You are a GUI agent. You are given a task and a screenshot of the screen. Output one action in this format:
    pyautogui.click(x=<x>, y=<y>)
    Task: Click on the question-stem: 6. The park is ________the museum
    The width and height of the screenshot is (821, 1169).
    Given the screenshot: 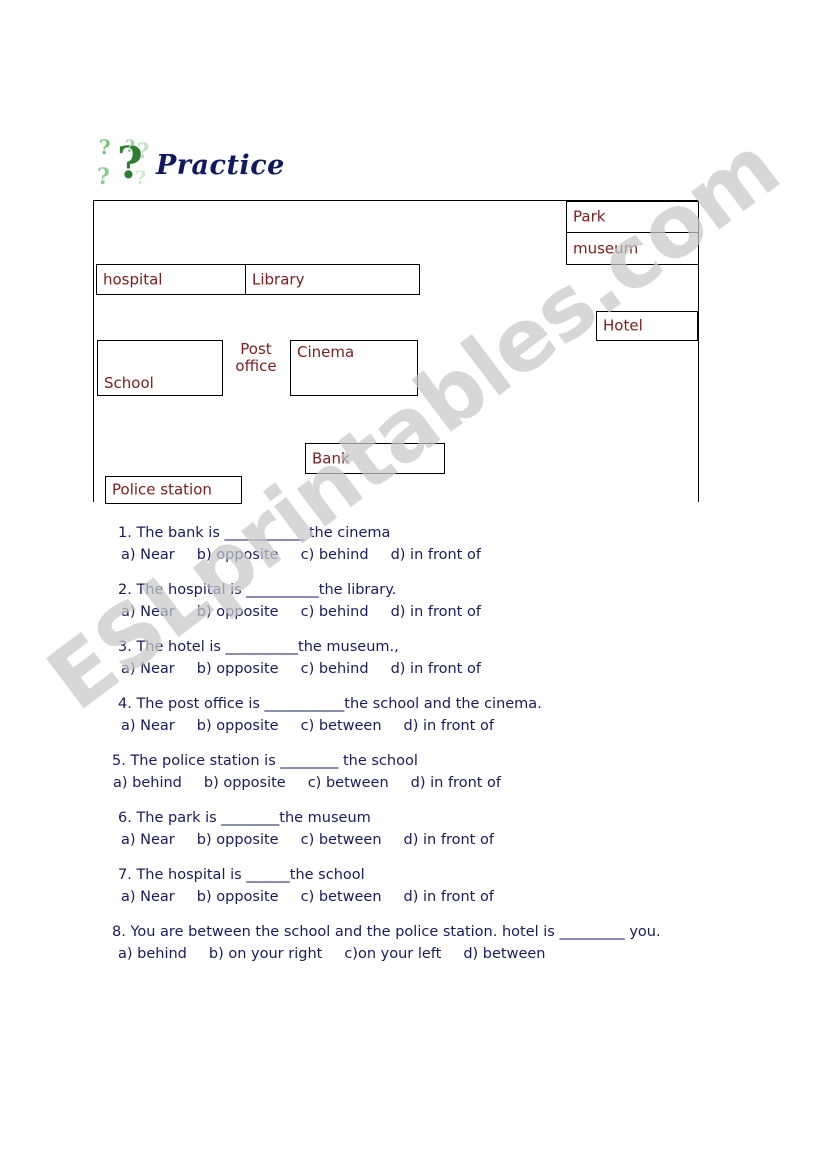 What is the action you would take?
    pyautogui.click(x=244, y=818)
    